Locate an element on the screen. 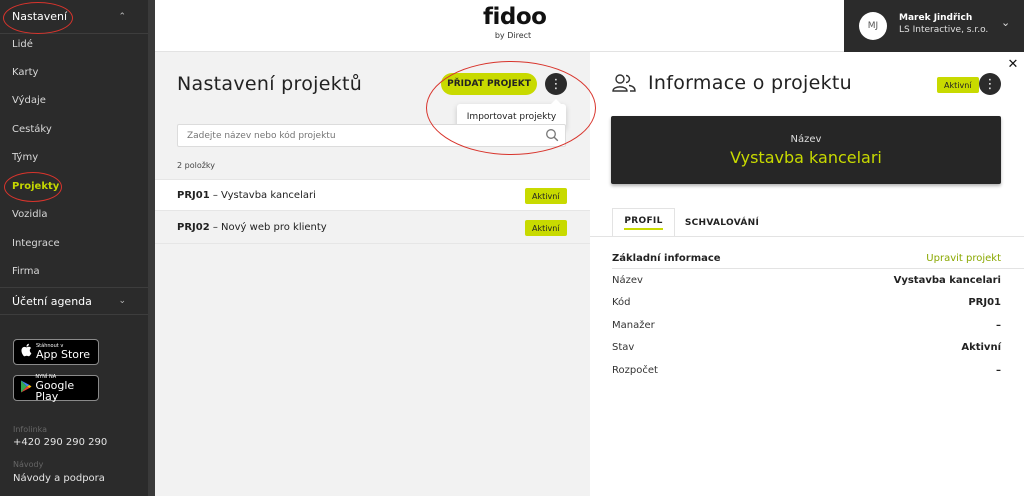 The image size is (1024, 496). sidebar-item-karty: Karty is located at coordinates (25, 73).